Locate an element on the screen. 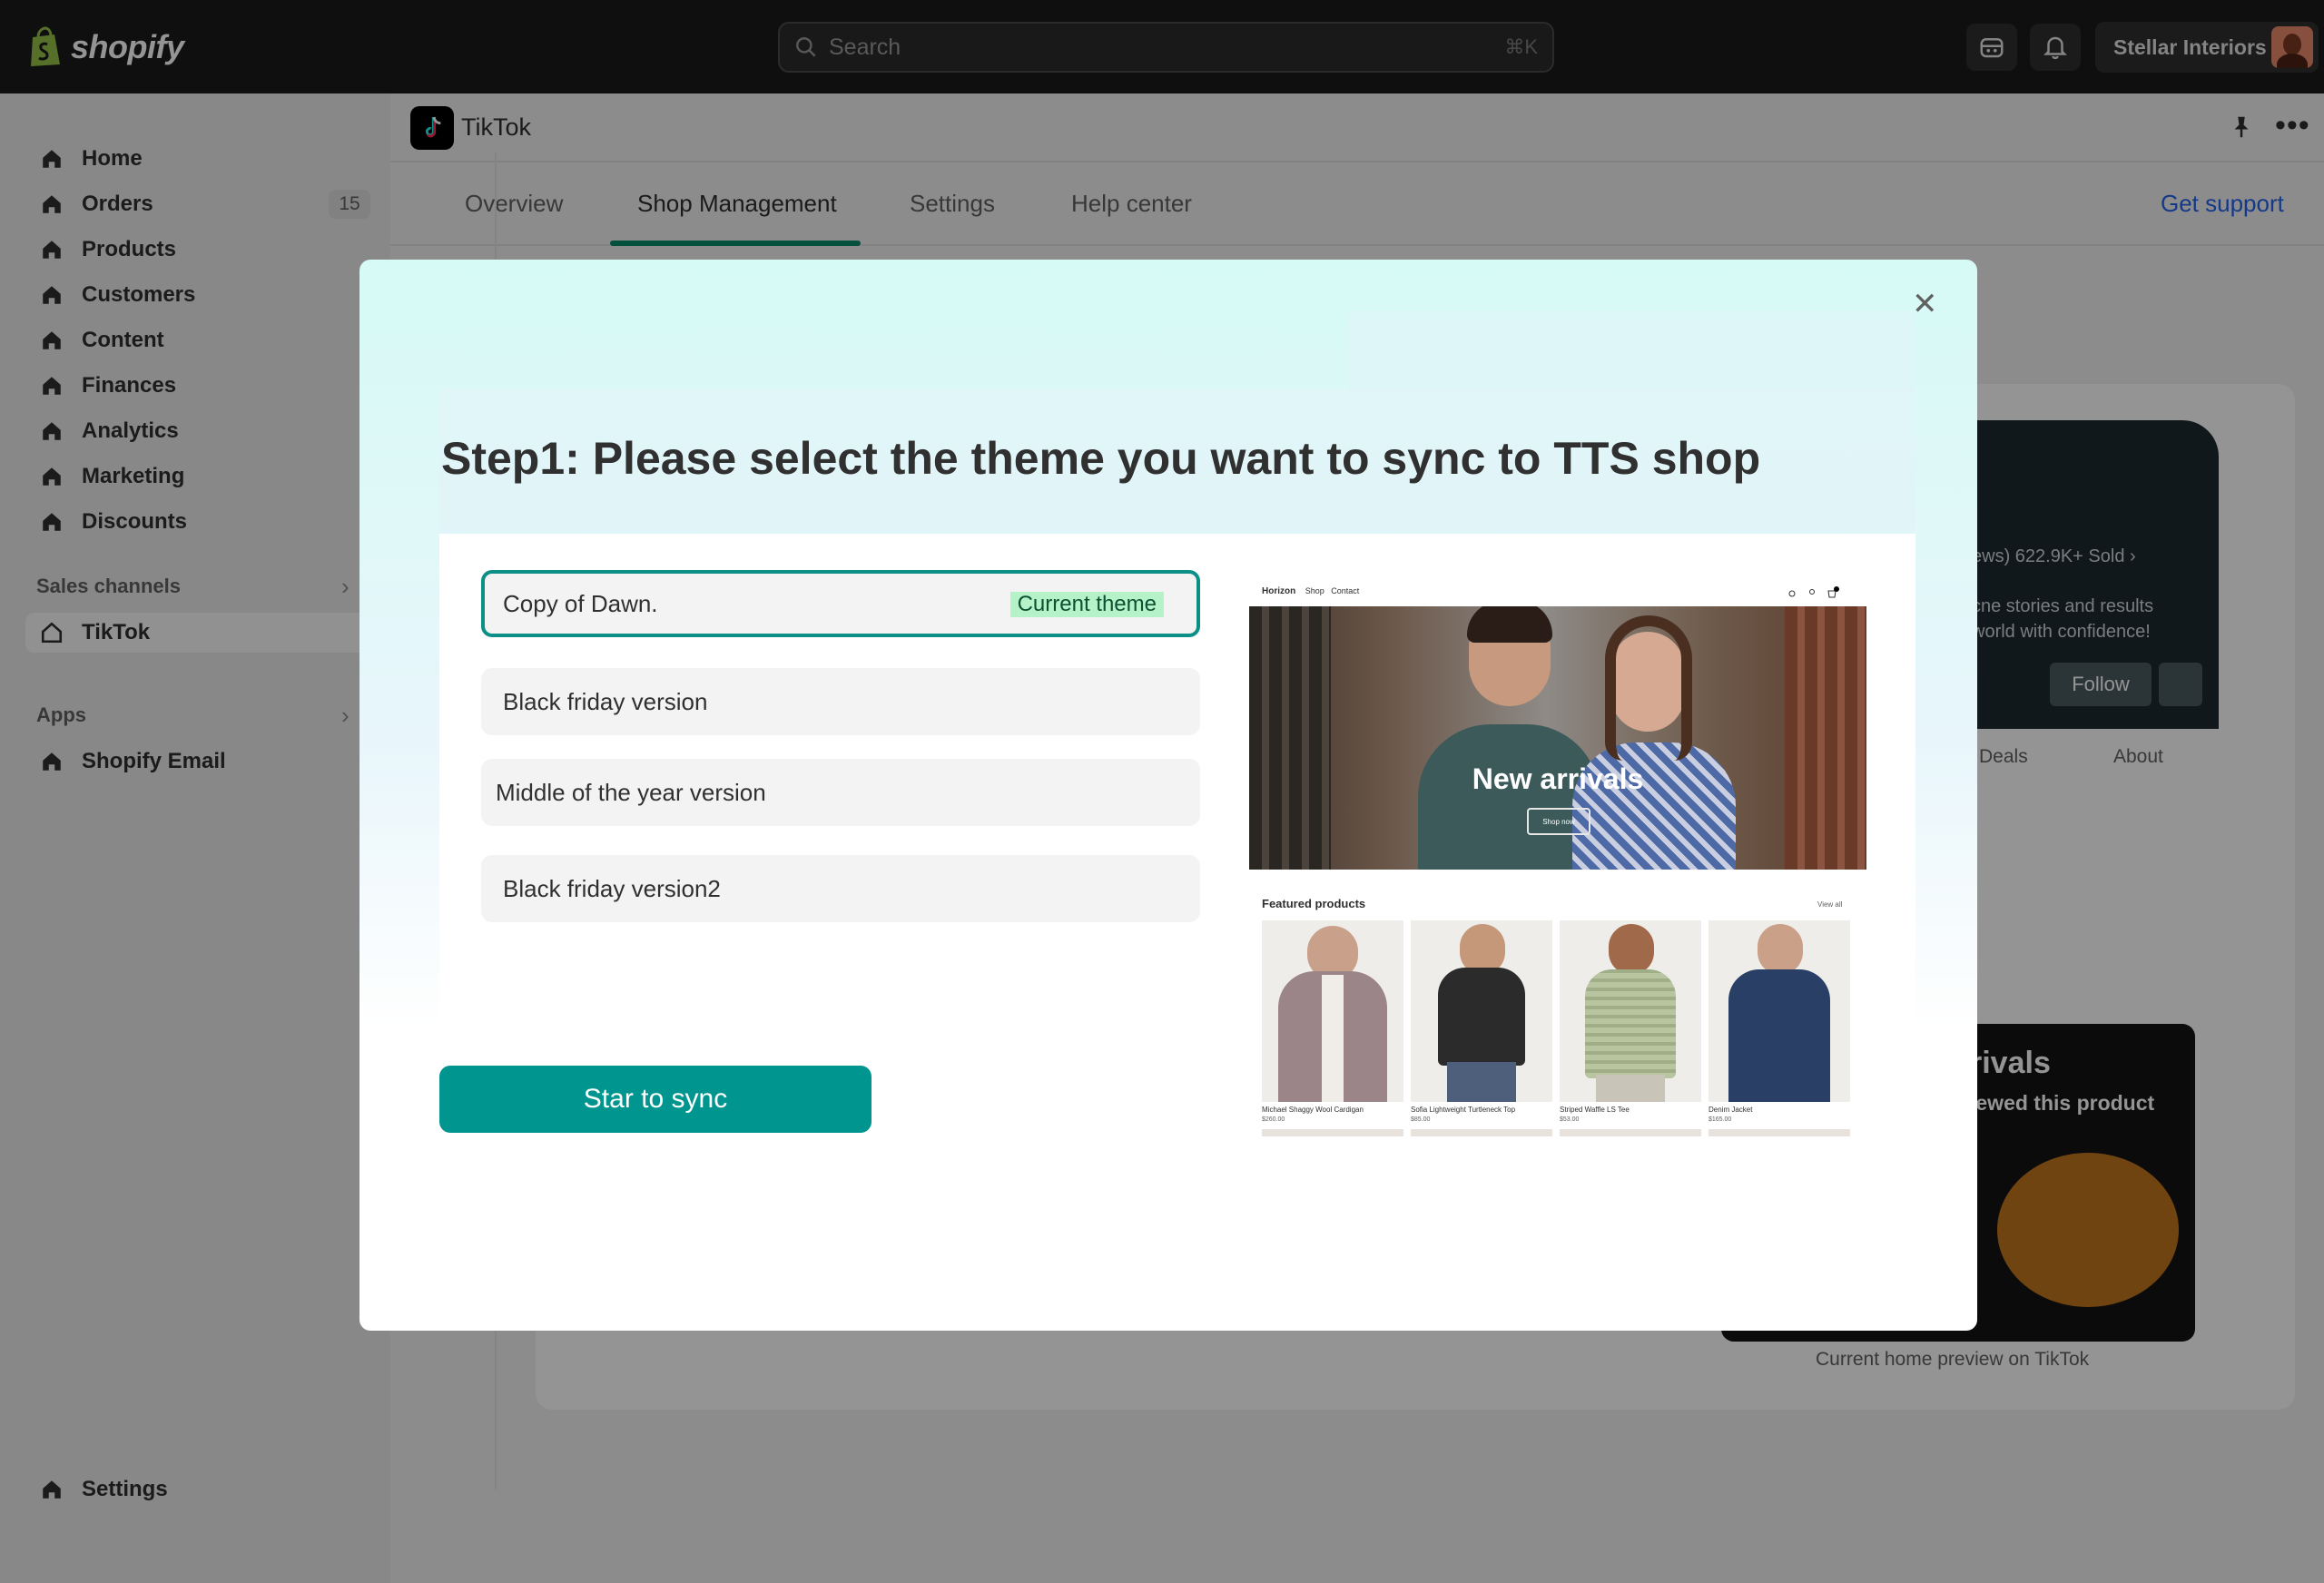 The image size is (2324, 1583). theme-name: Black friday version2 is located at coordinates (612, 888).